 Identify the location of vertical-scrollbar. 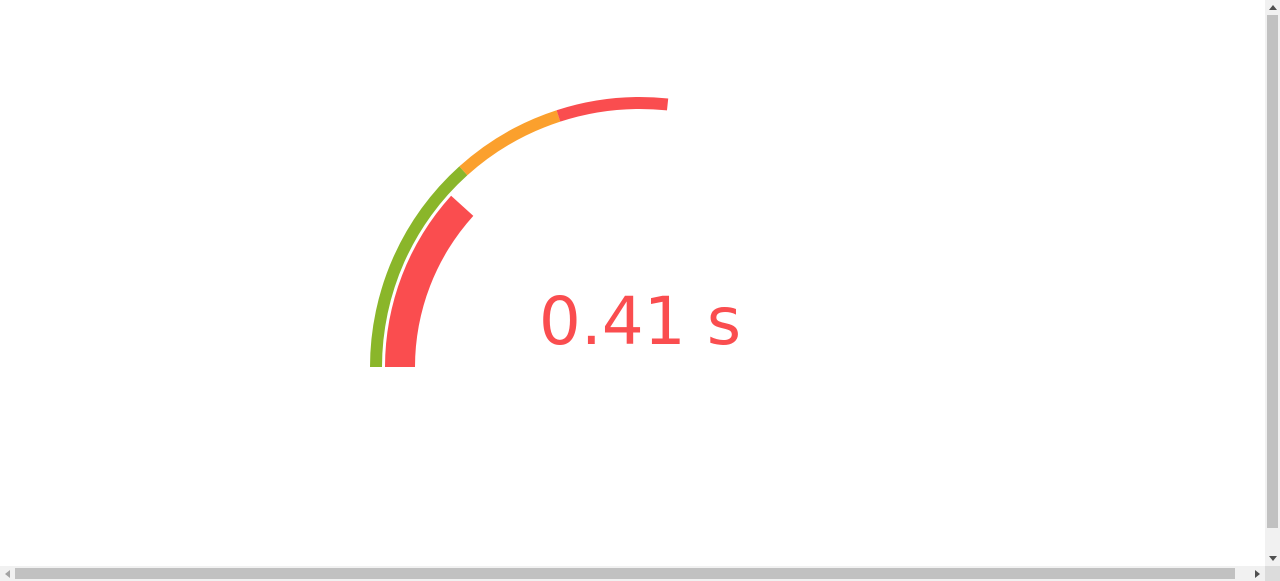
(1272, 283).